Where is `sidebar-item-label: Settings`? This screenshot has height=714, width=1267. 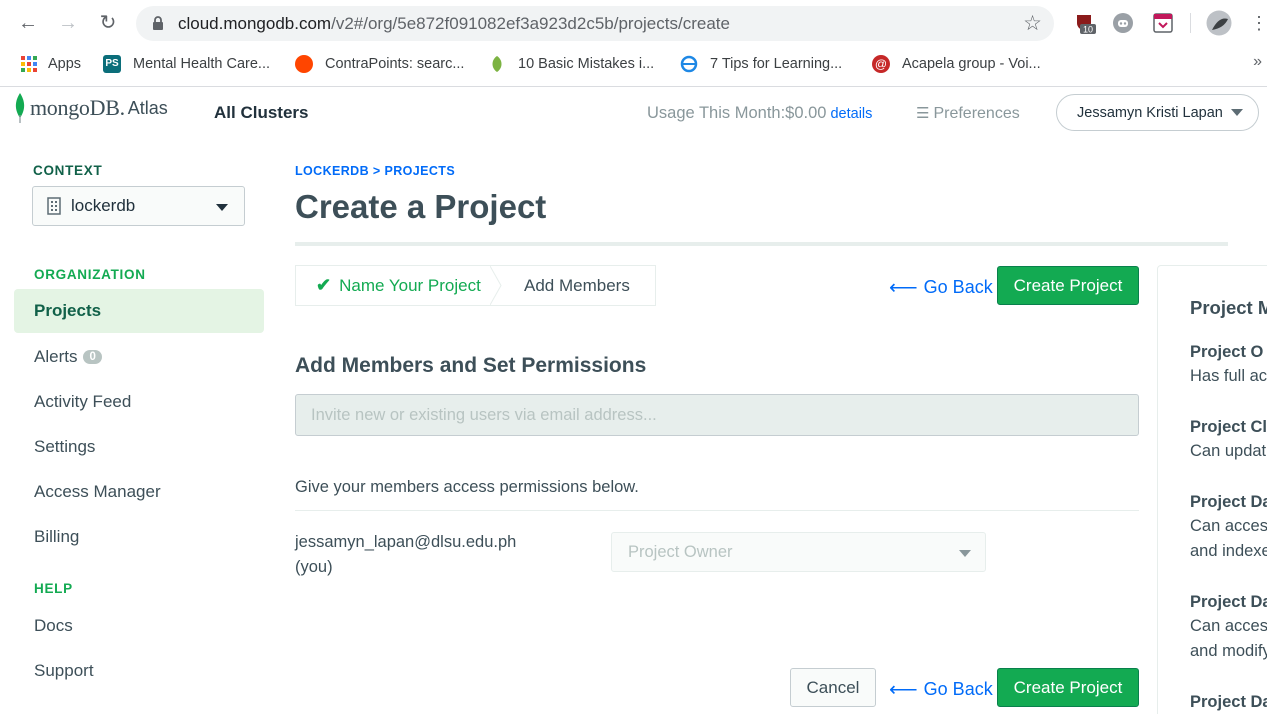 sidebar-item-label: Settings is located at coordinates (65, 446).